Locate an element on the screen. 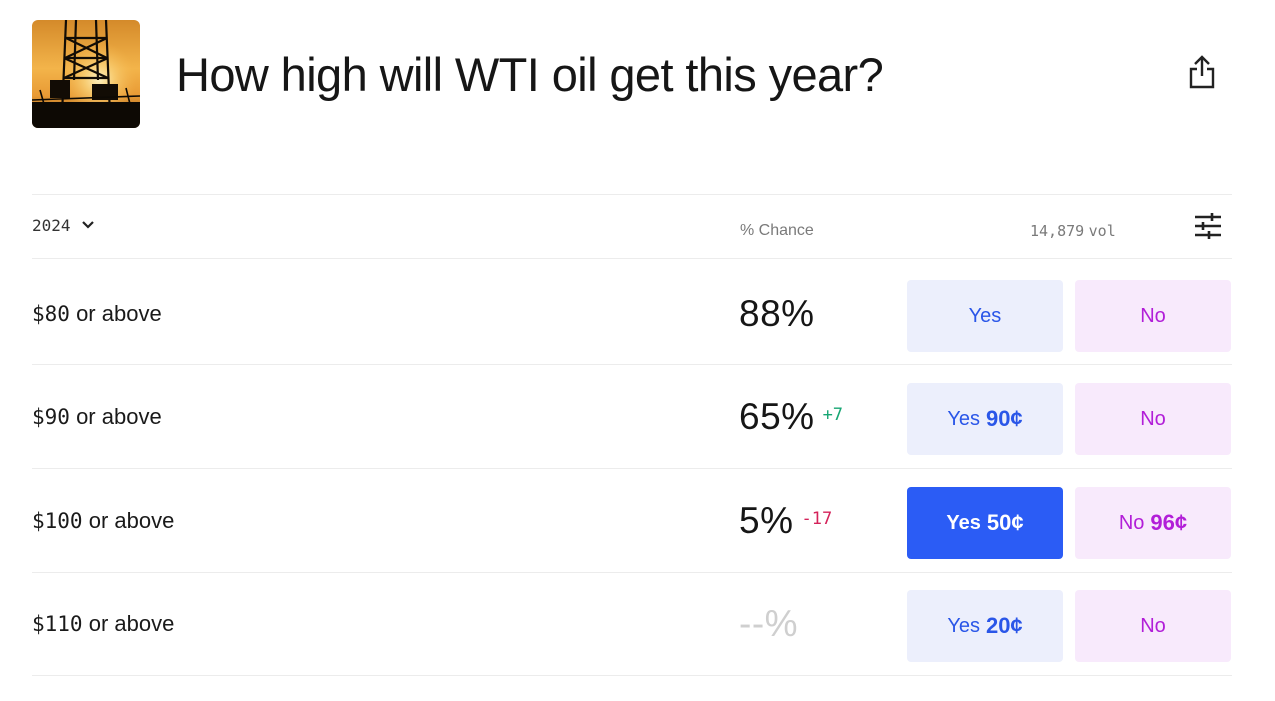 This screenshot has height=701, width=1275. chance-value: 88% is located at coordinates (777, 313).